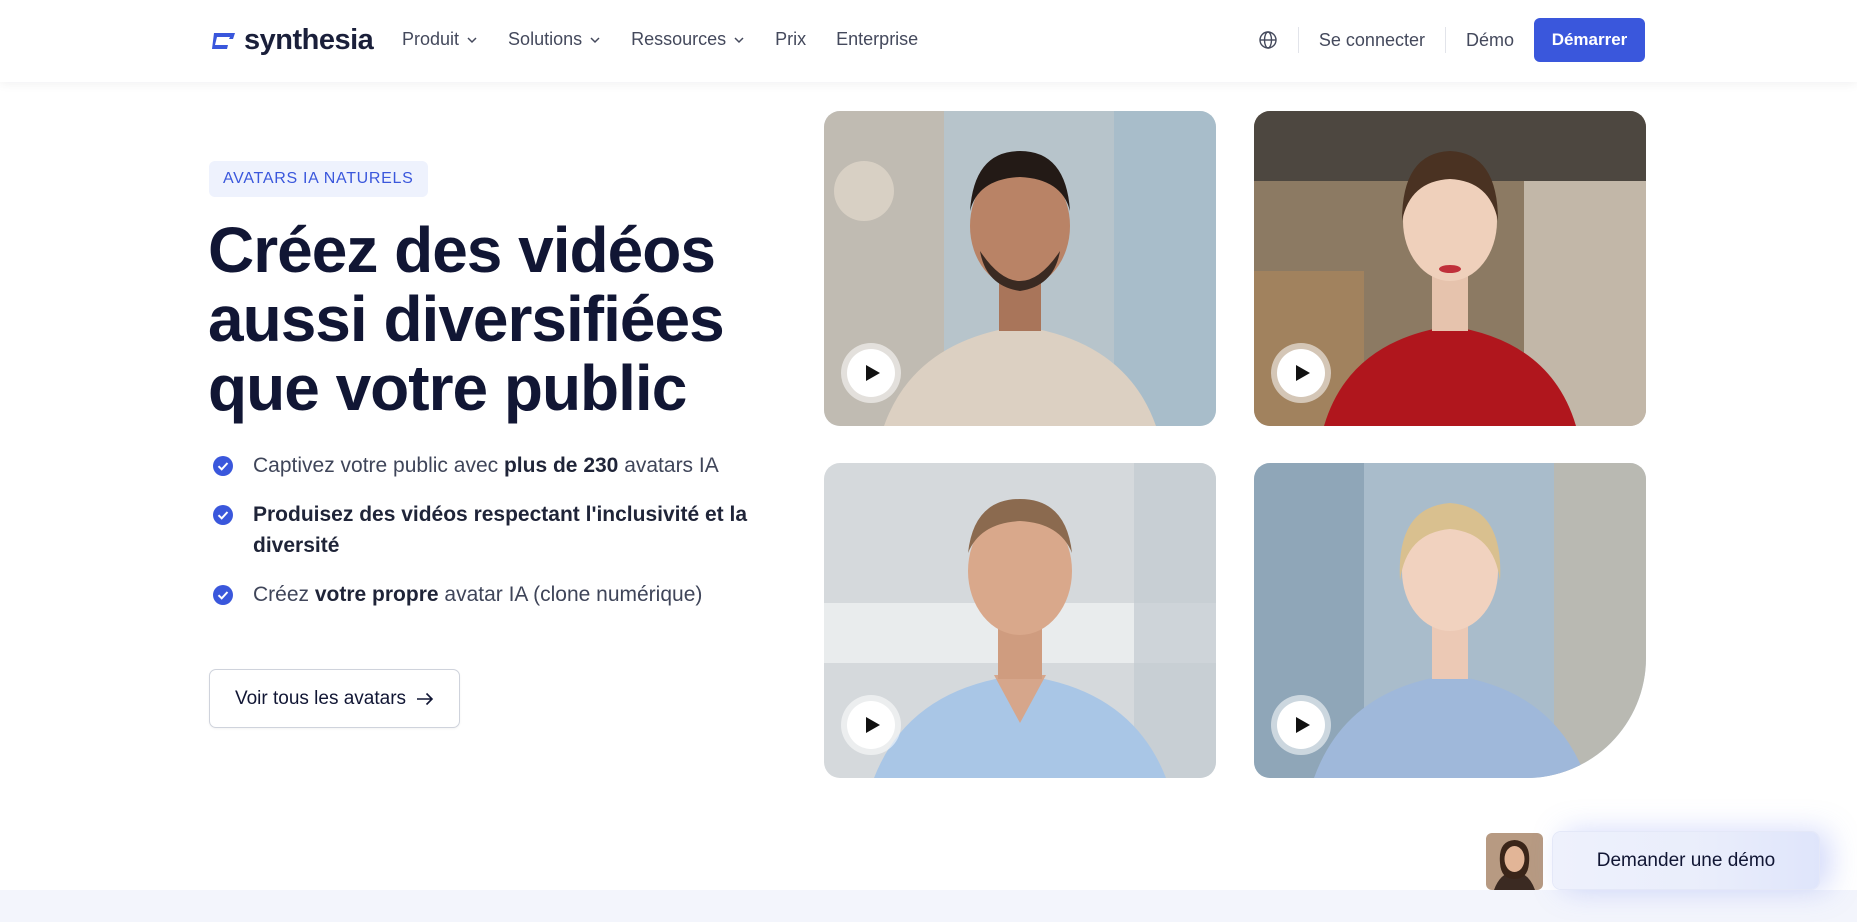 This screenshot has width=1857, height=922. Describe the element at coordinates (1268, 40) in the screenshot. I see `globe-icon` at that location.